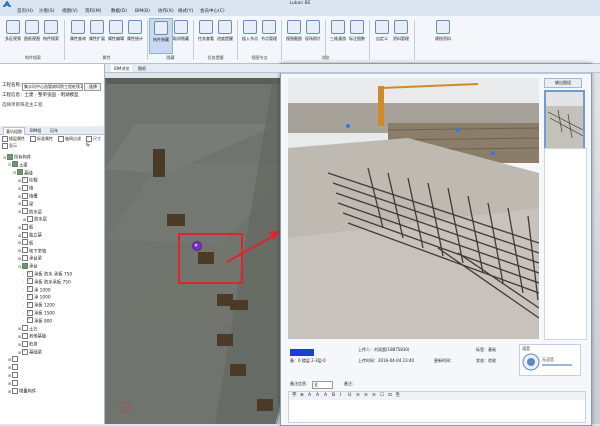 The image size is (600, 426). What do you see at coordinates (35, 130) in the screenshot?
I see `tab-bim: BIM组` at bounding box center [35, 130].